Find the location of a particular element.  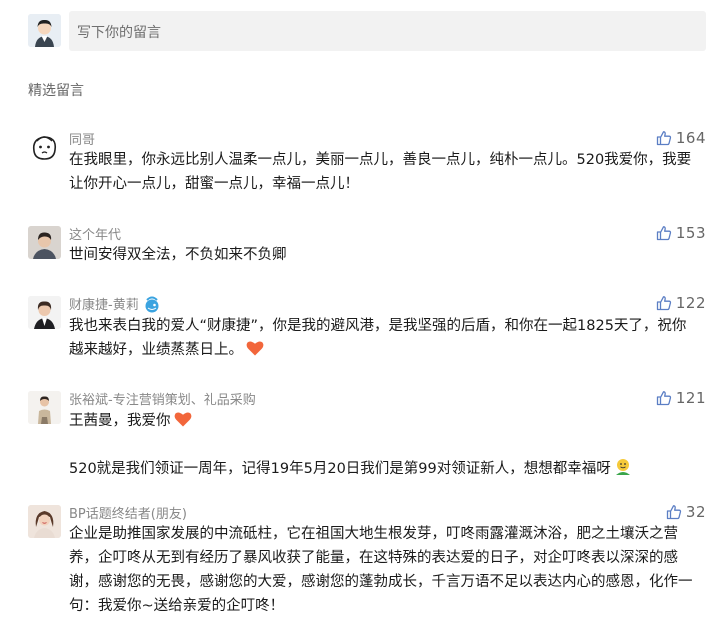

comment-paragraph: 王茜曼，我爱你 is located at coordinates (384, 421).